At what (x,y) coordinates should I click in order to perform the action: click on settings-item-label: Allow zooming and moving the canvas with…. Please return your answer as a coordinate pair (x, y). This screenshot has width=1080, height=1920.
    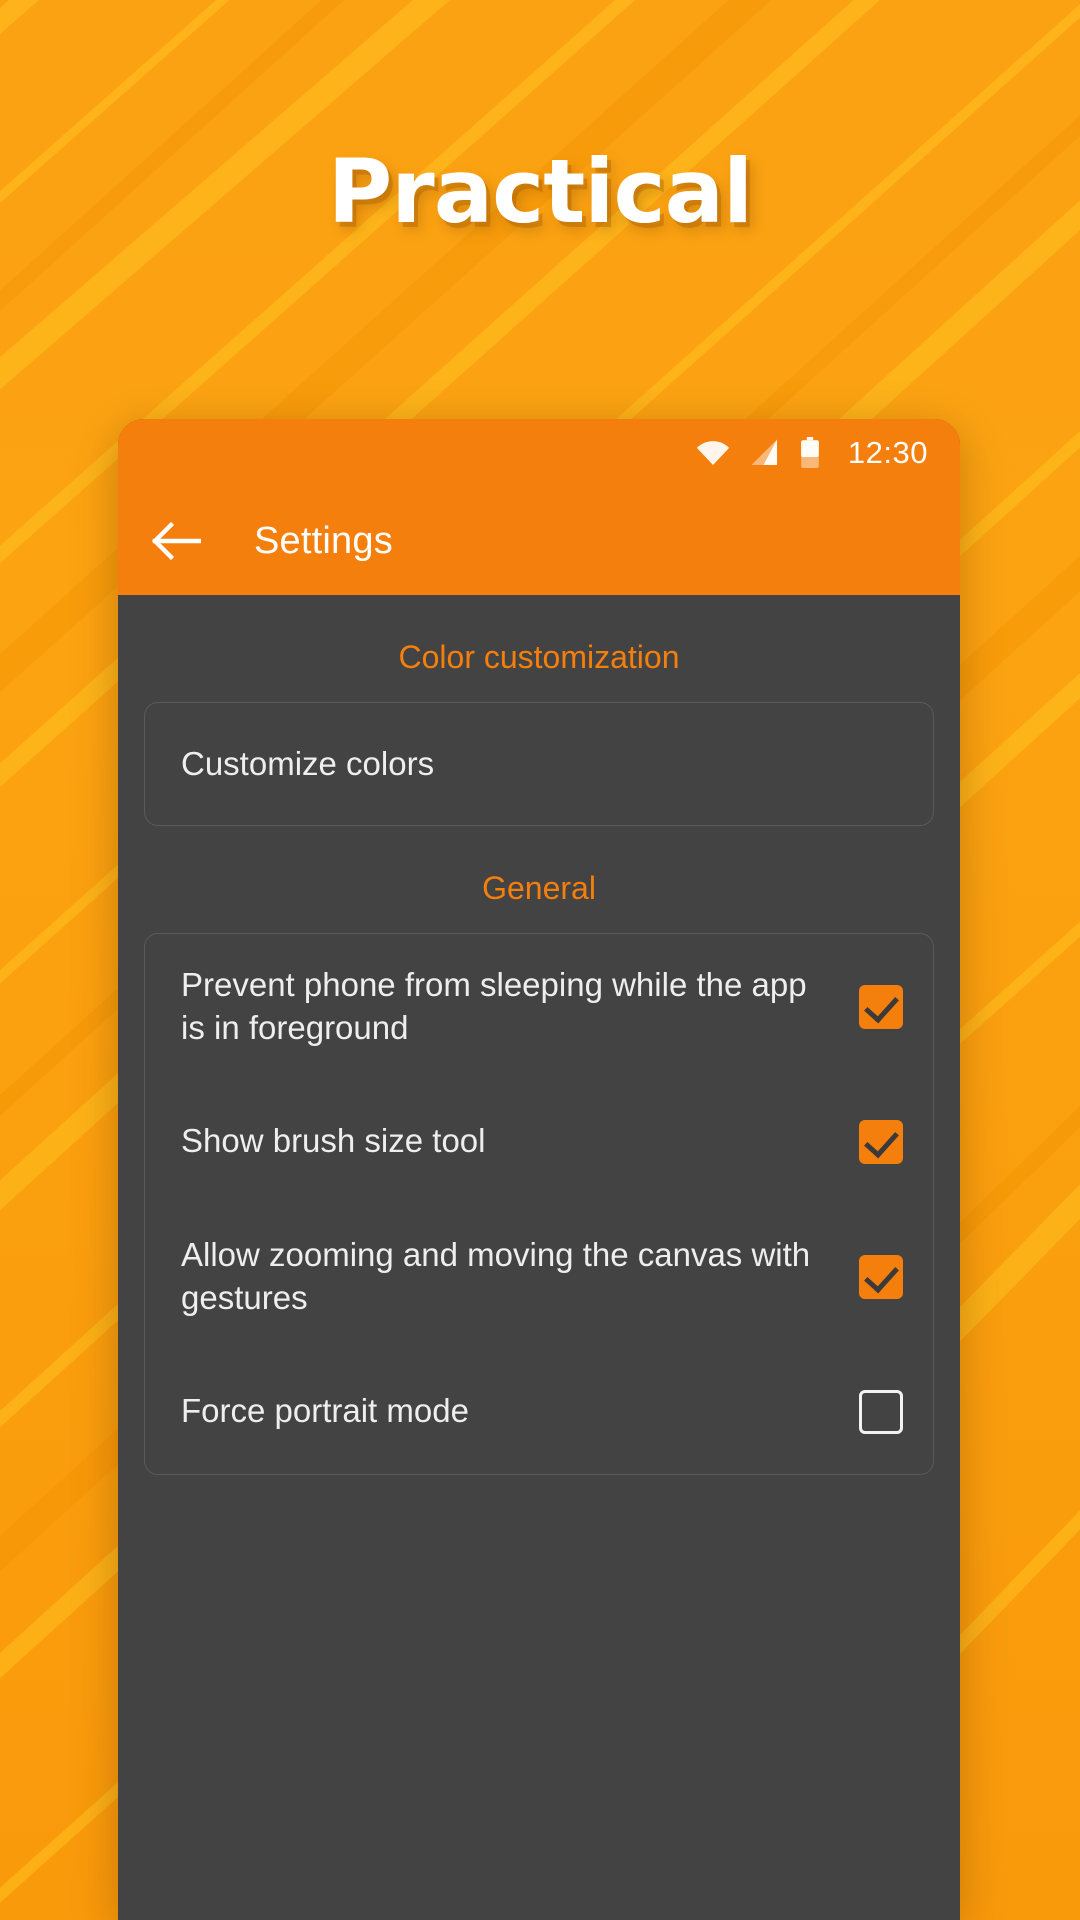
    Looking at the image, I should click on (496, 1275).